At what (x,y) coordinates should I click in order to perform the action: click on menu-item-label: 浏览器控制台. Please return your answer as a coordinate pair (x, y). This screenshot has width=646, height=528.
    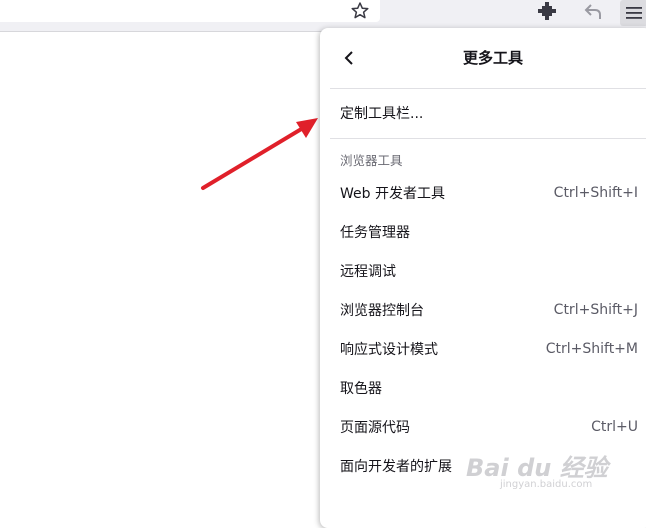
    Looking at the image, I should click on (382, 311).